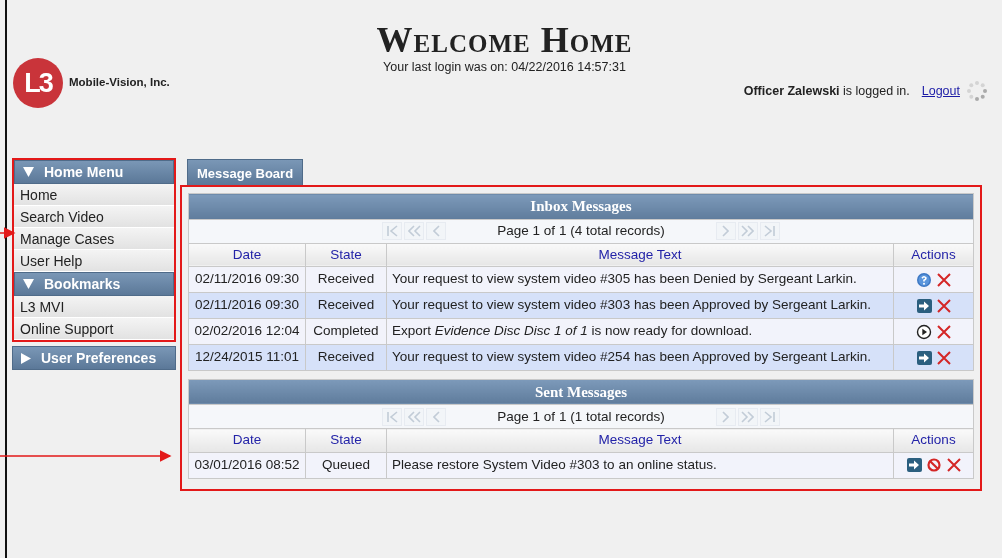 This screenshot has width=1002, height=558. Describe the element at coordinates (84, 172) in the screenshot. I see `section-title: Home Menu` at that location.